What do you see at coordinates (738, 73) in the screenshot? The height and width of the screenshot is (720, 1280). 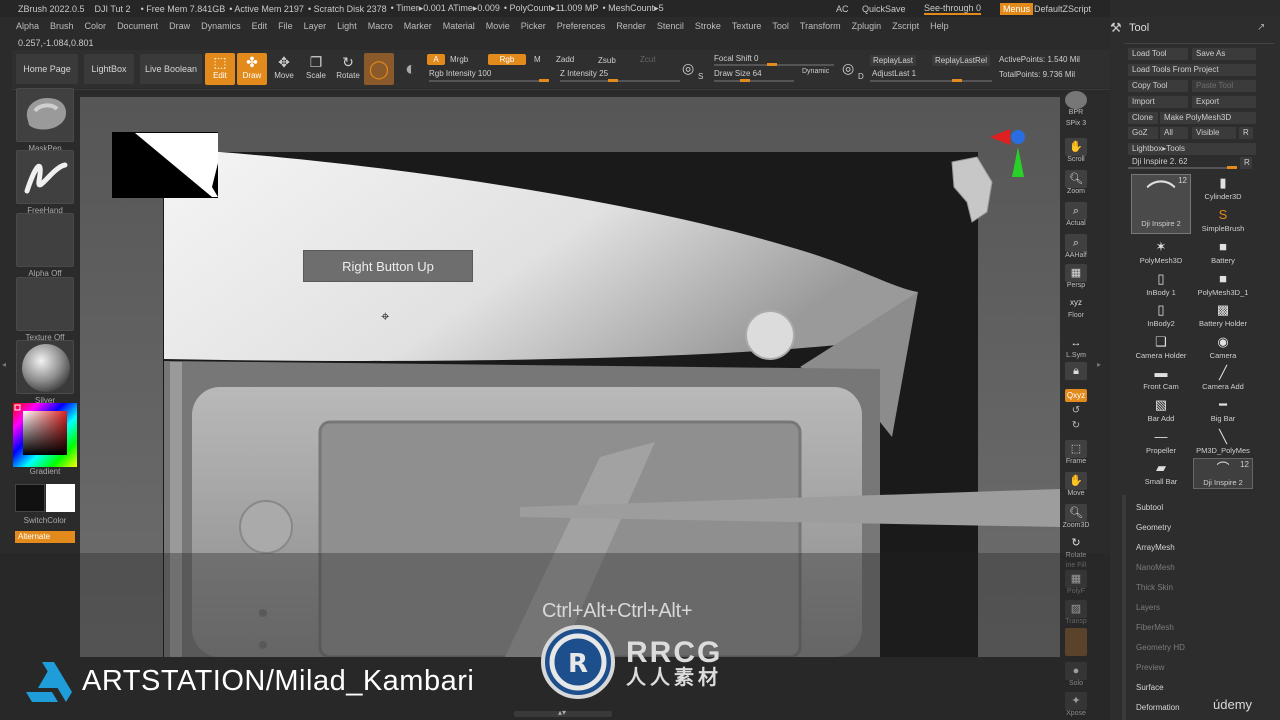 I see `draw-size-slider: Draw Size 64` at bounding box center [738, 73].